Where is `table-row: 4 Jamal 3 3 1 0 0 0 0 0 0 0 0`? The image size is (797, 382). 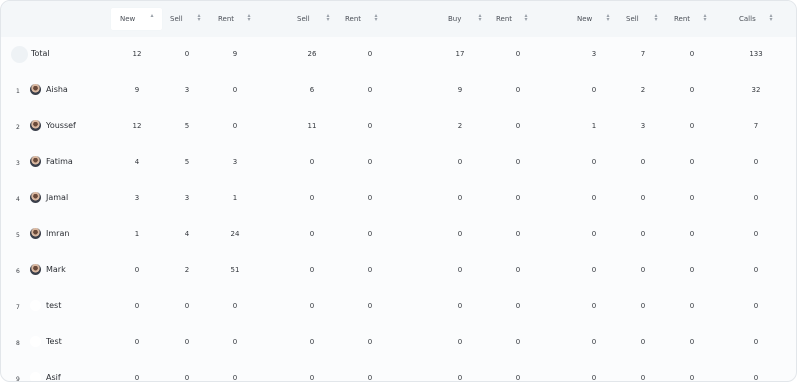
table-row: 4 Jamal 3 3 1 0 0 0 0 0 0 0 0 is located at coordinates (398, 199).